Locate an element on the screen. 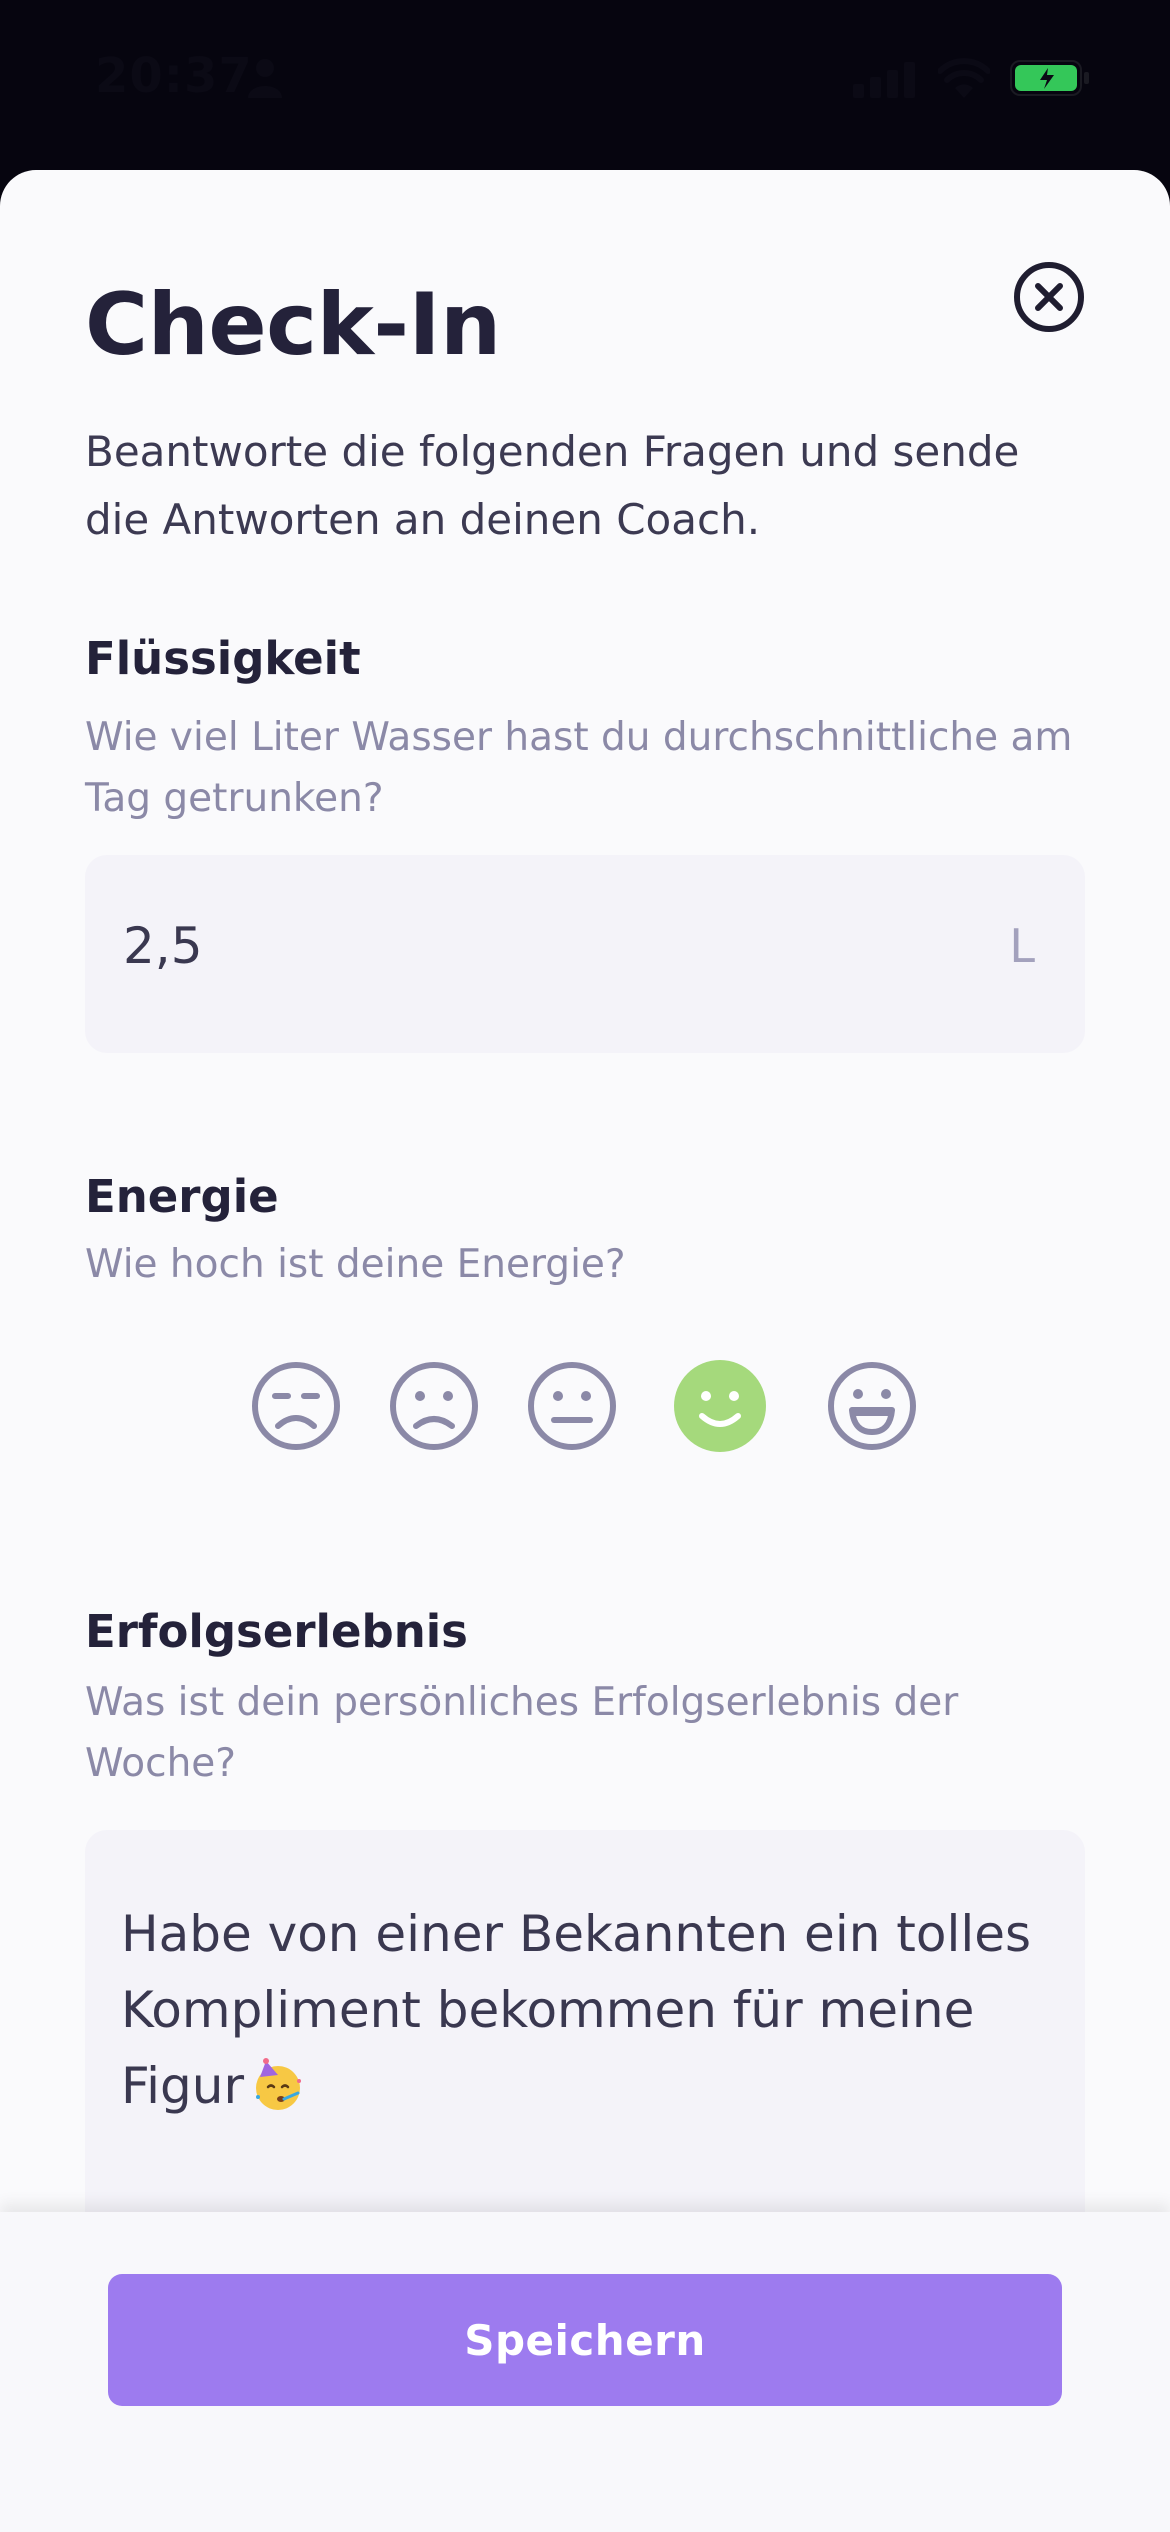 The width and height of the screenshot is (1170, 2532). close-icon is located at coordinates (1049, 297).